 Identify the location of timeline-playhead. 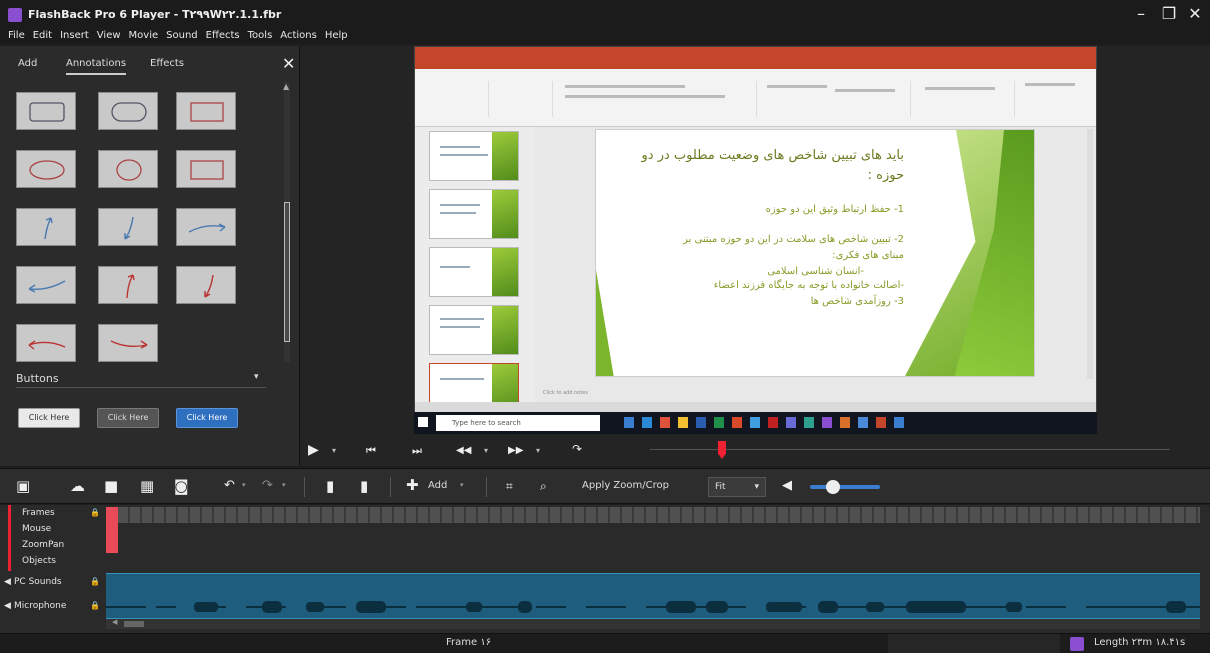
(112, 530).